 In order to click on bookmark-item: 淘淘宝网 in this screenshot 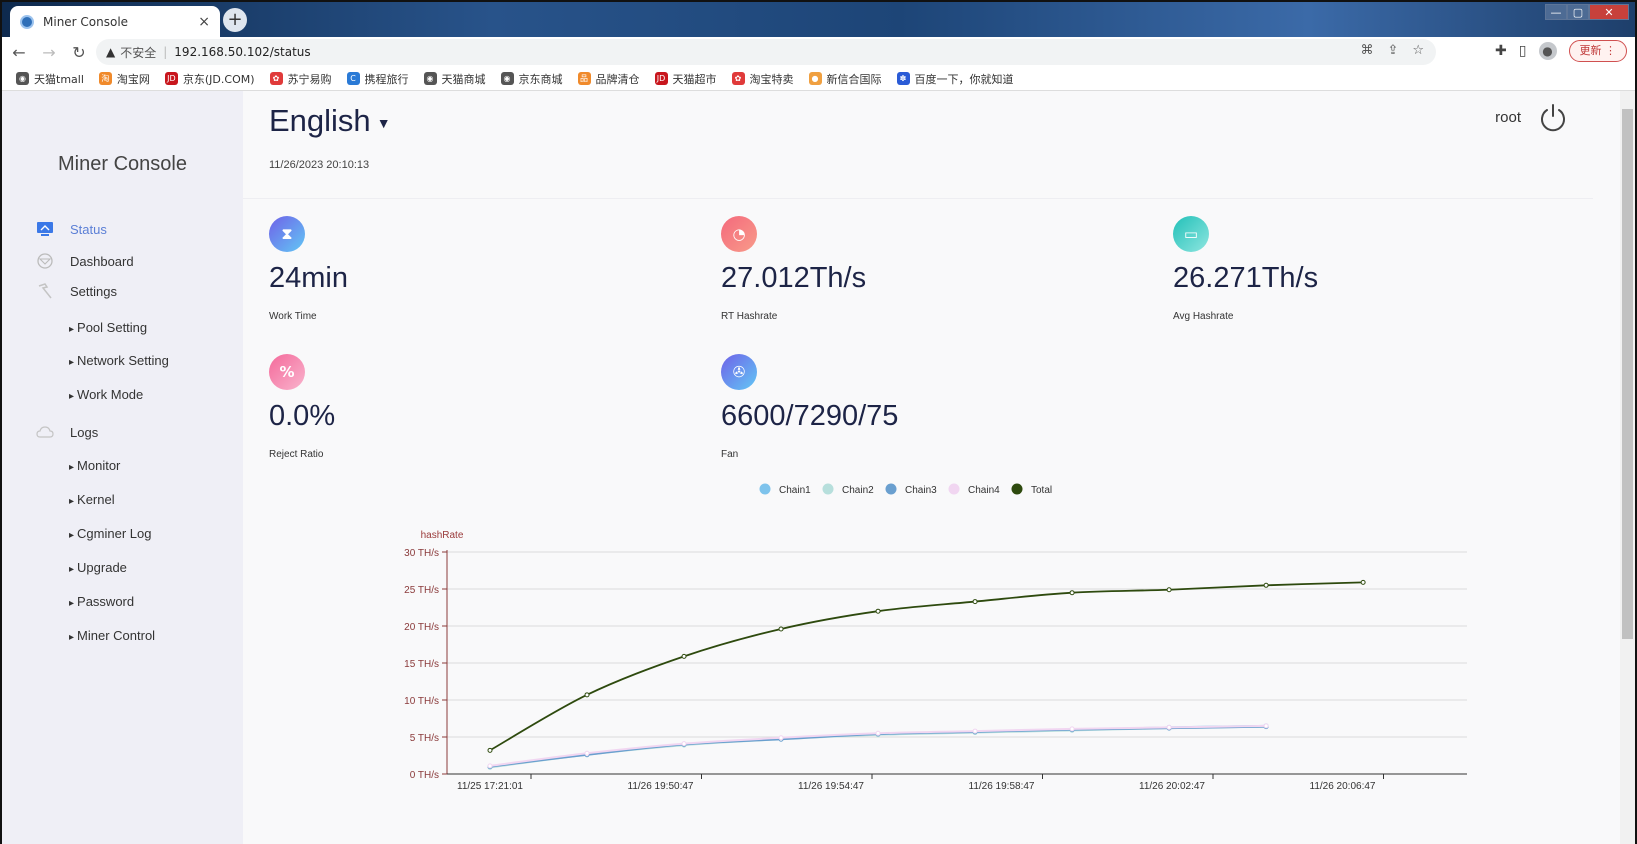, I will do `click(124, 79)`.